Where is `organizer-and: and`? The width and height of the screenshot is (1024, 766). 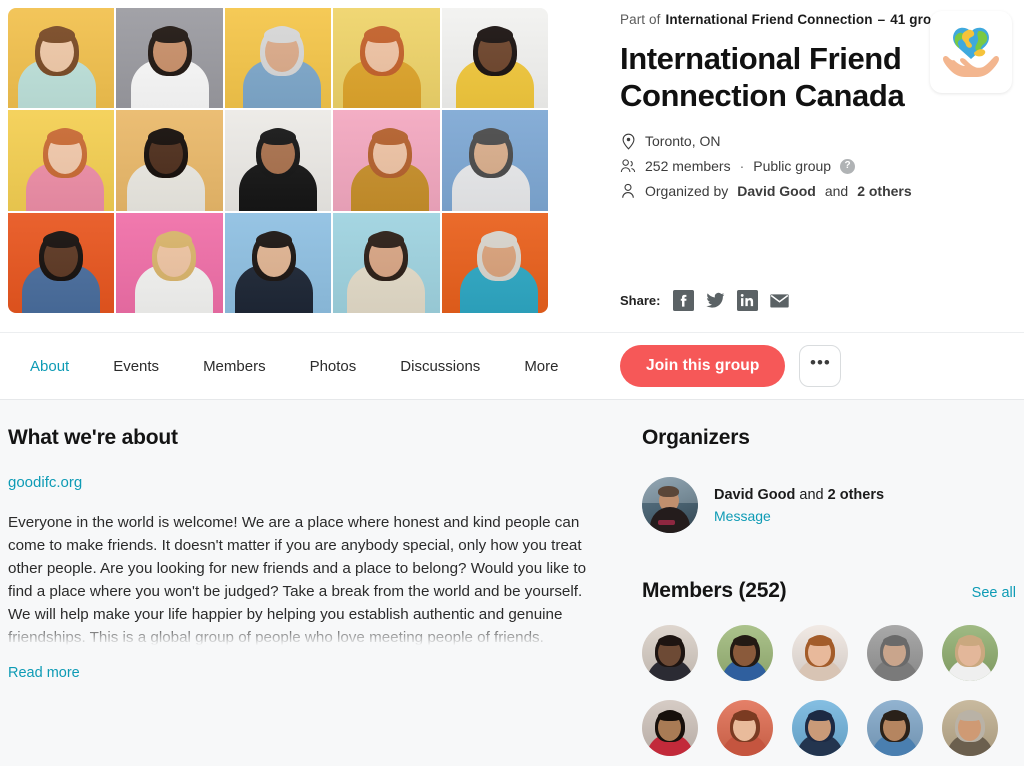
organizer-and: and is located at coordinates (836, 191).